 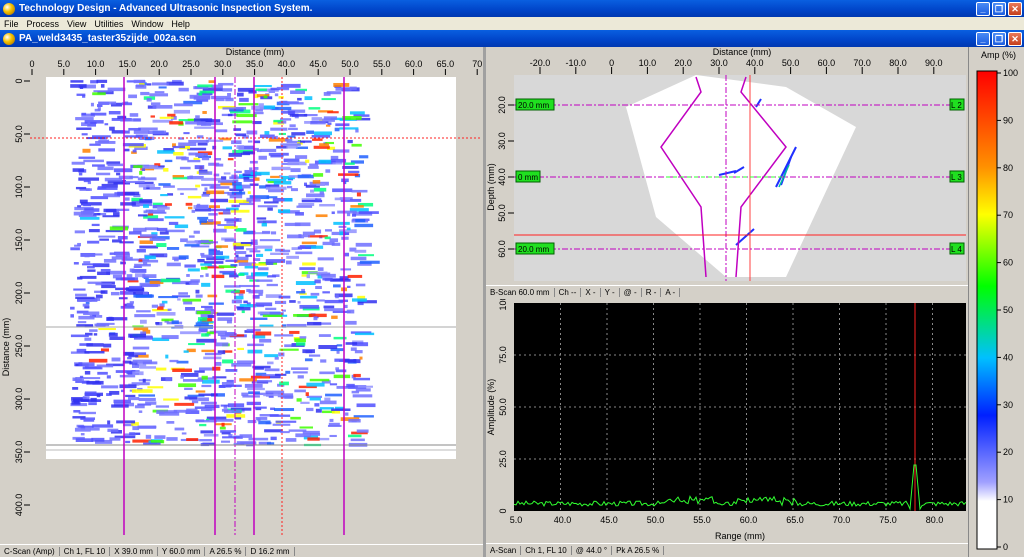 I want to click on cscan-y-tick: 50.0, so click(x=19, y=134).